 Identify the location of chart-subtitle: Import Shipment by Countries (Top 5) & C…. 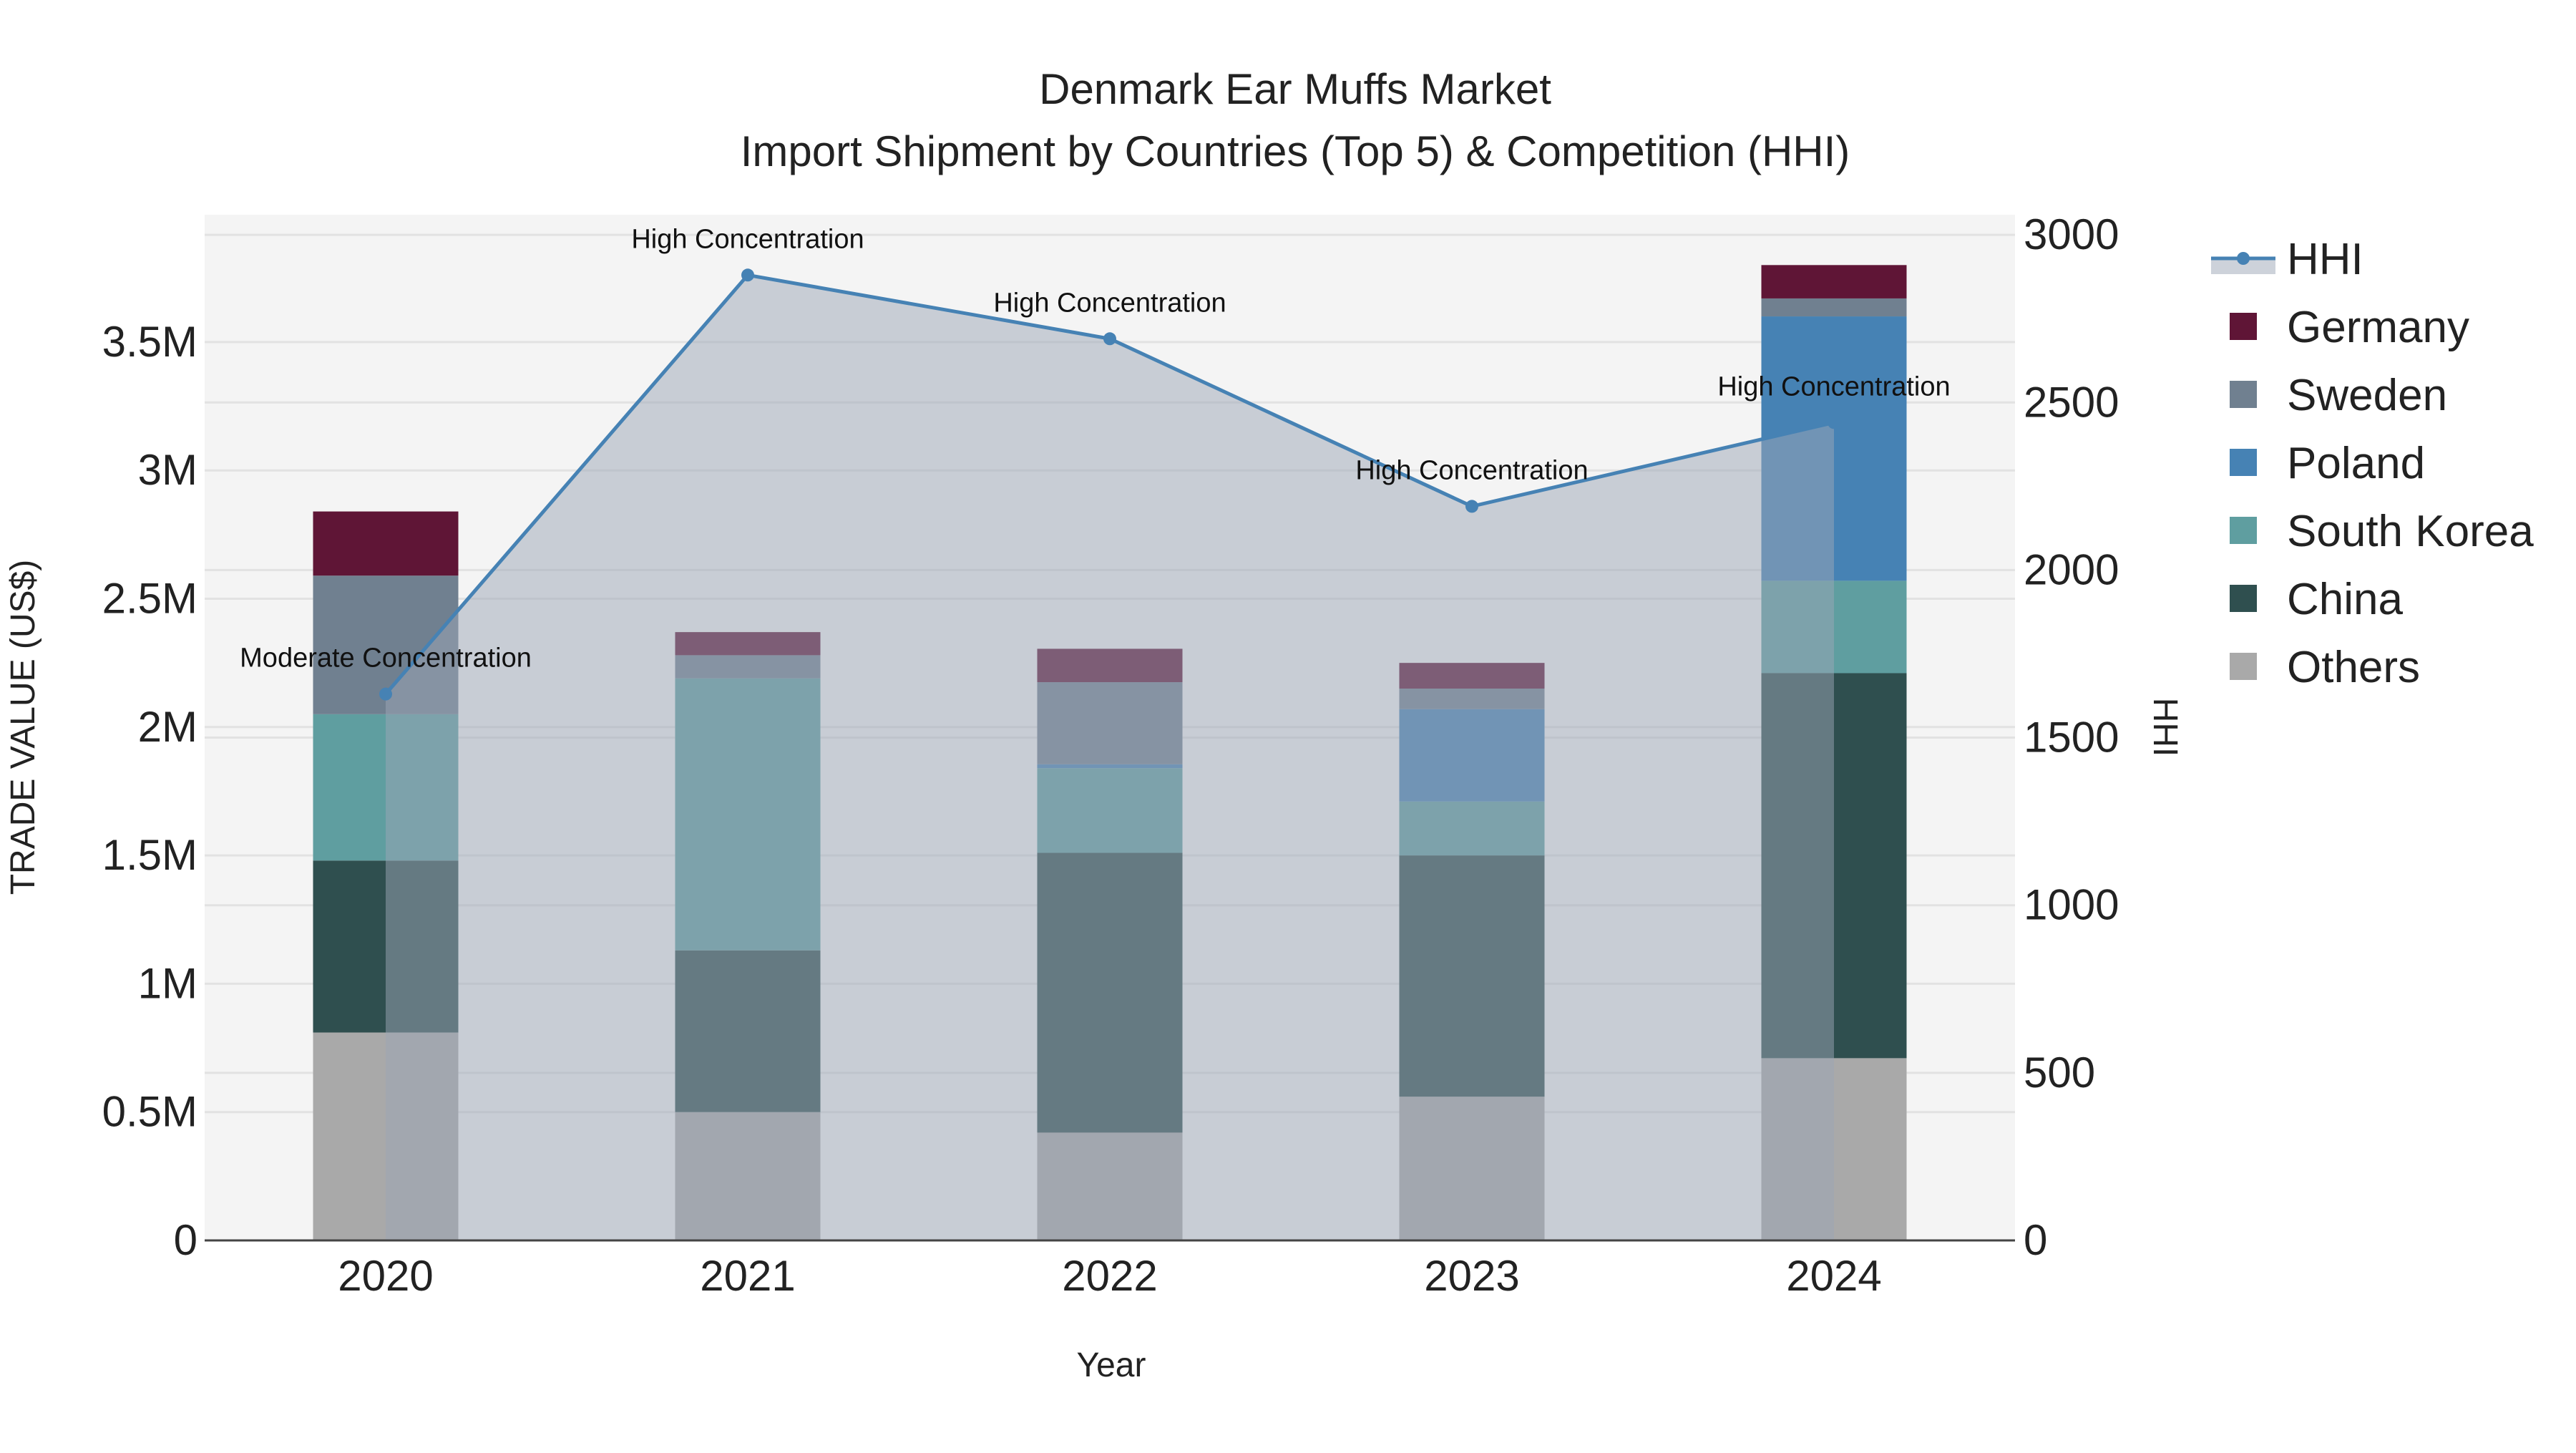
(1295, 151).